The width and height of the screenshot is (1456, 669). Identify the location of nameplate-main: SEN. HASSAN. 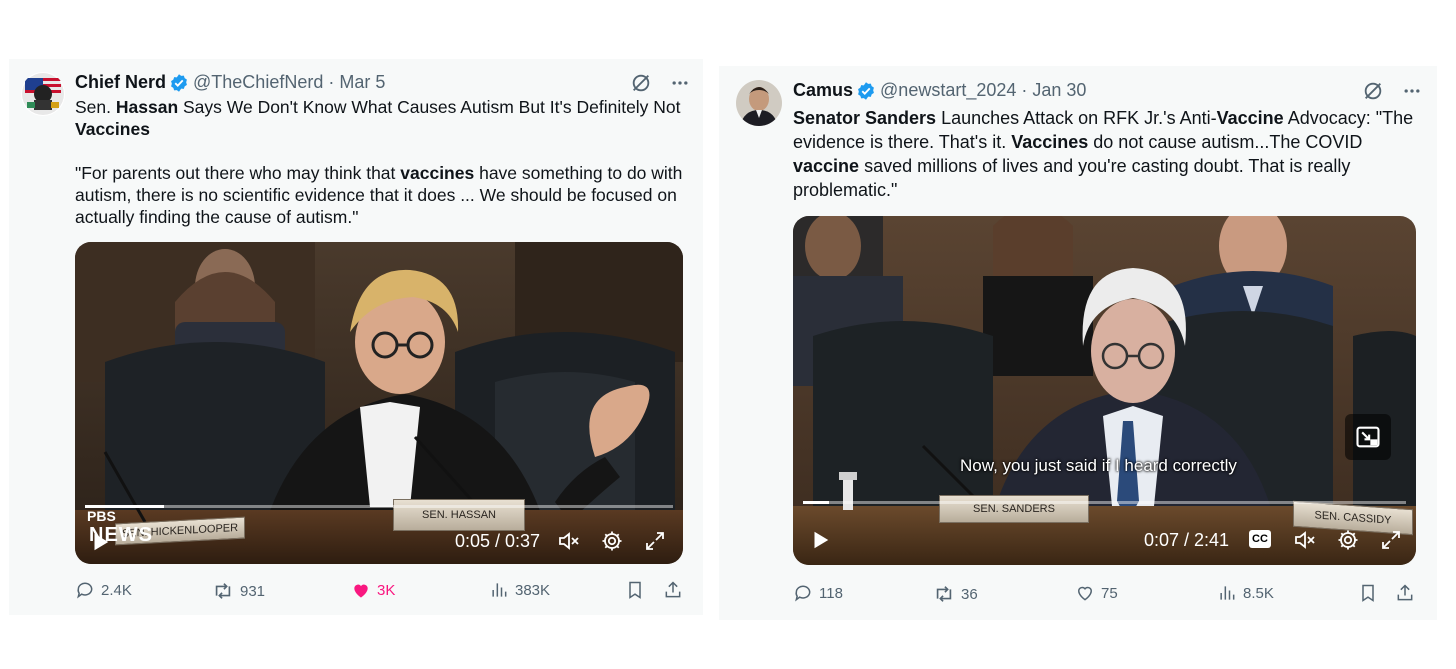
(459, 515).